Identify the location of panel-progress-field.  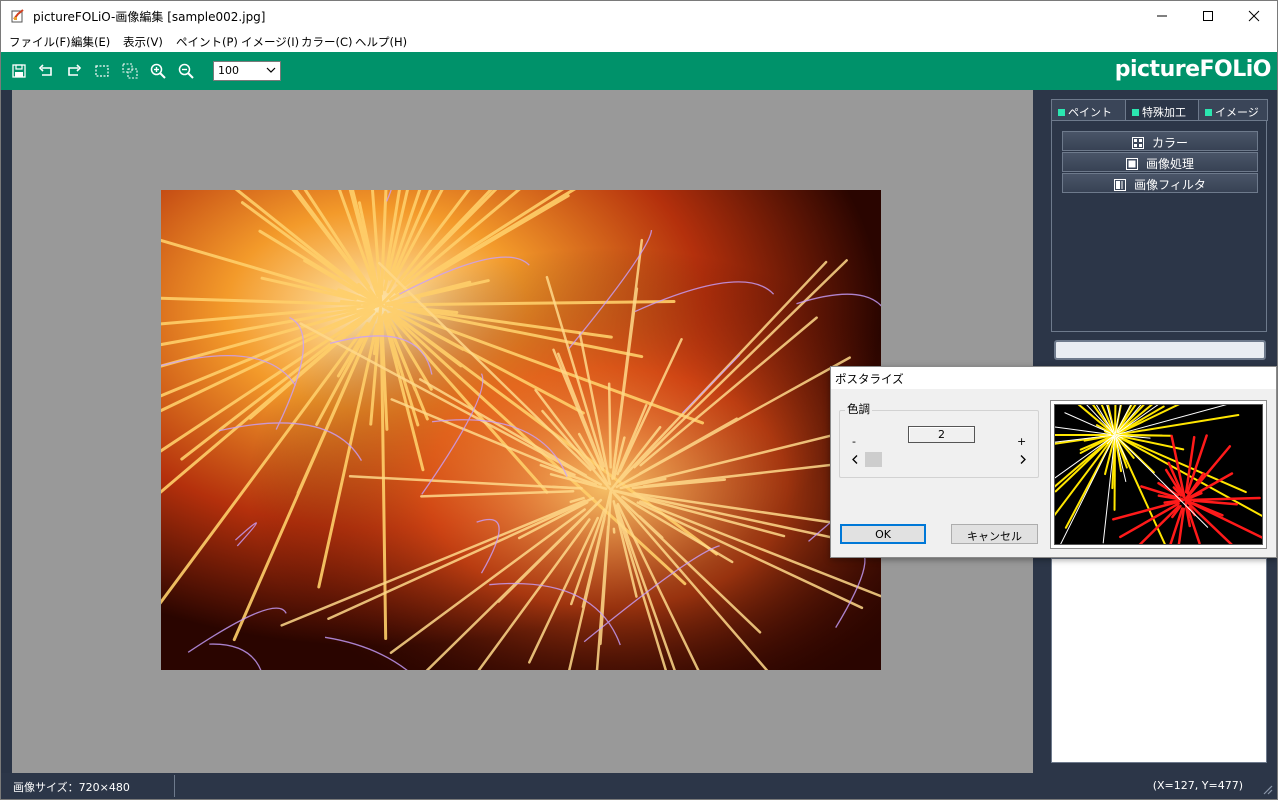
(1160, 350).